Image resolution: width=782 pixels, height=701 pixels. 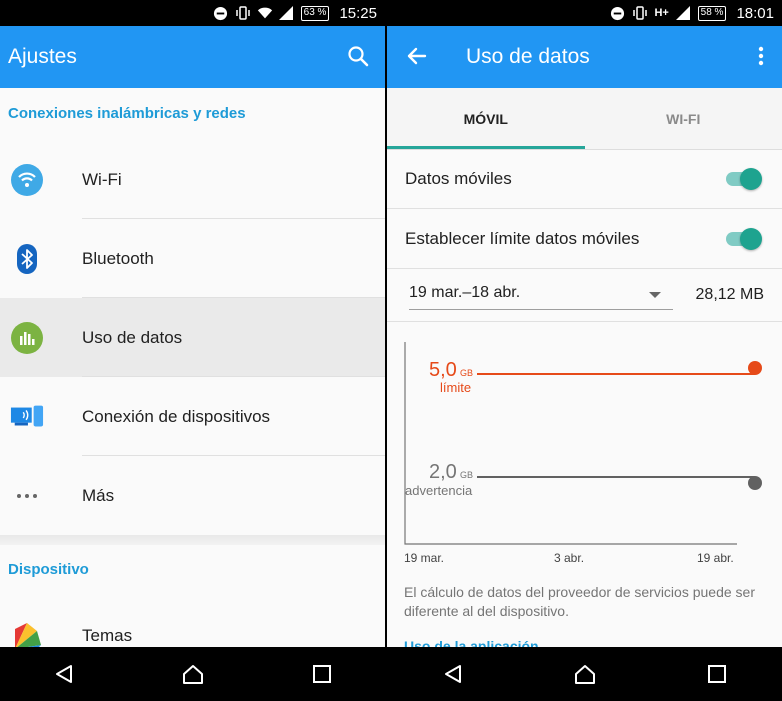 What do you see at coordinates (48, 569) in the screenshot?
I see `section-header-device: Dispositivo` at bounding box center [48, 569].